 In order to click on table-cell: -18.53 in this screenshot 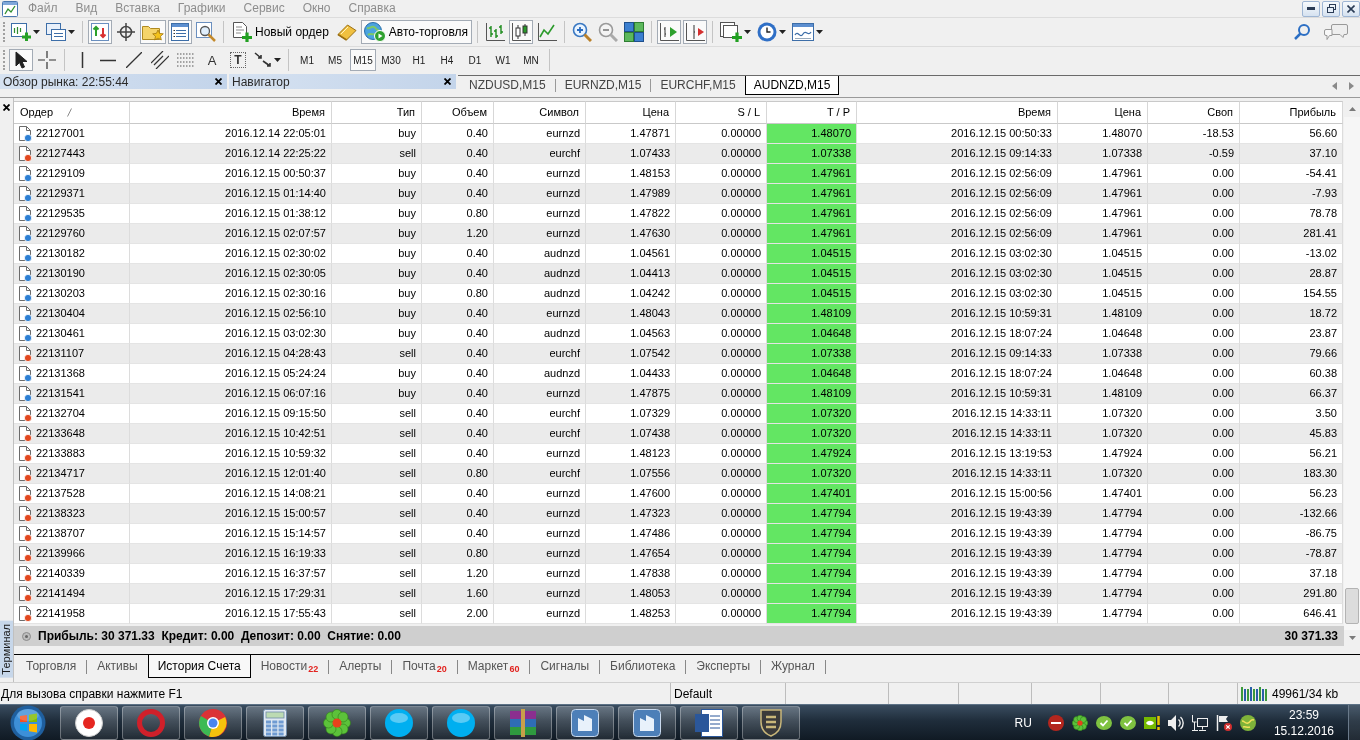, I will do `click(1194, 134)`.